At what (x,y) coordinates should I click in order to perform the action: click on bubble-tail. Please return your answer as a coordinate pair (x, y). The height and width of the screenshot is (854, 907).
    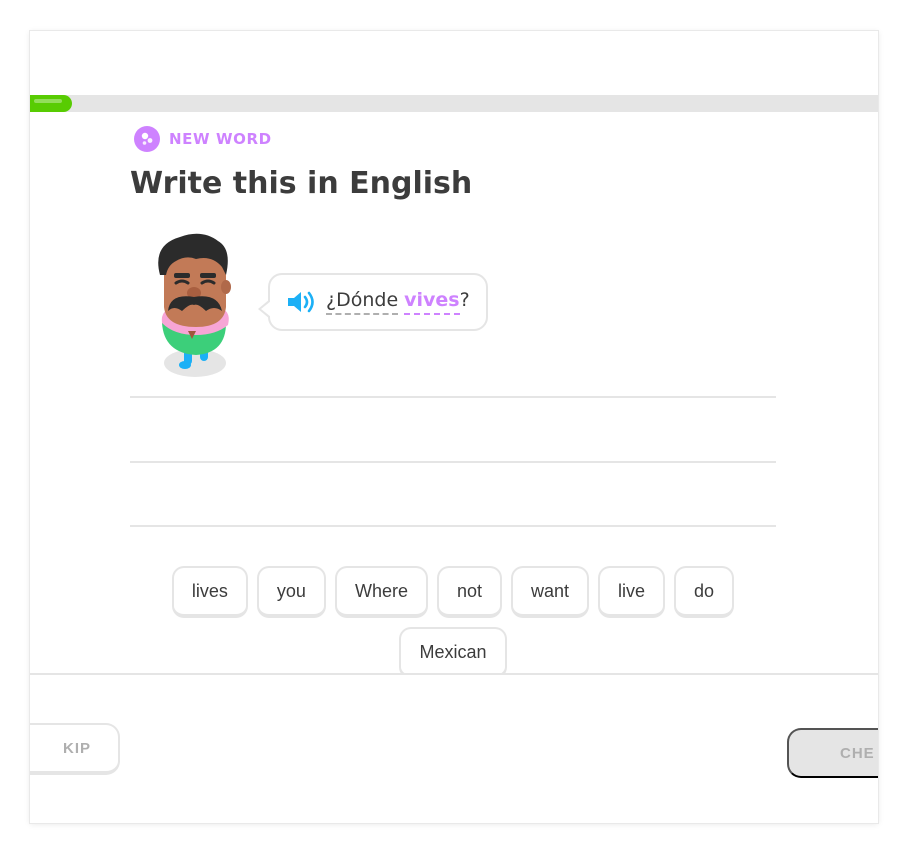
    Looking at the image, I should click on (264, 309).